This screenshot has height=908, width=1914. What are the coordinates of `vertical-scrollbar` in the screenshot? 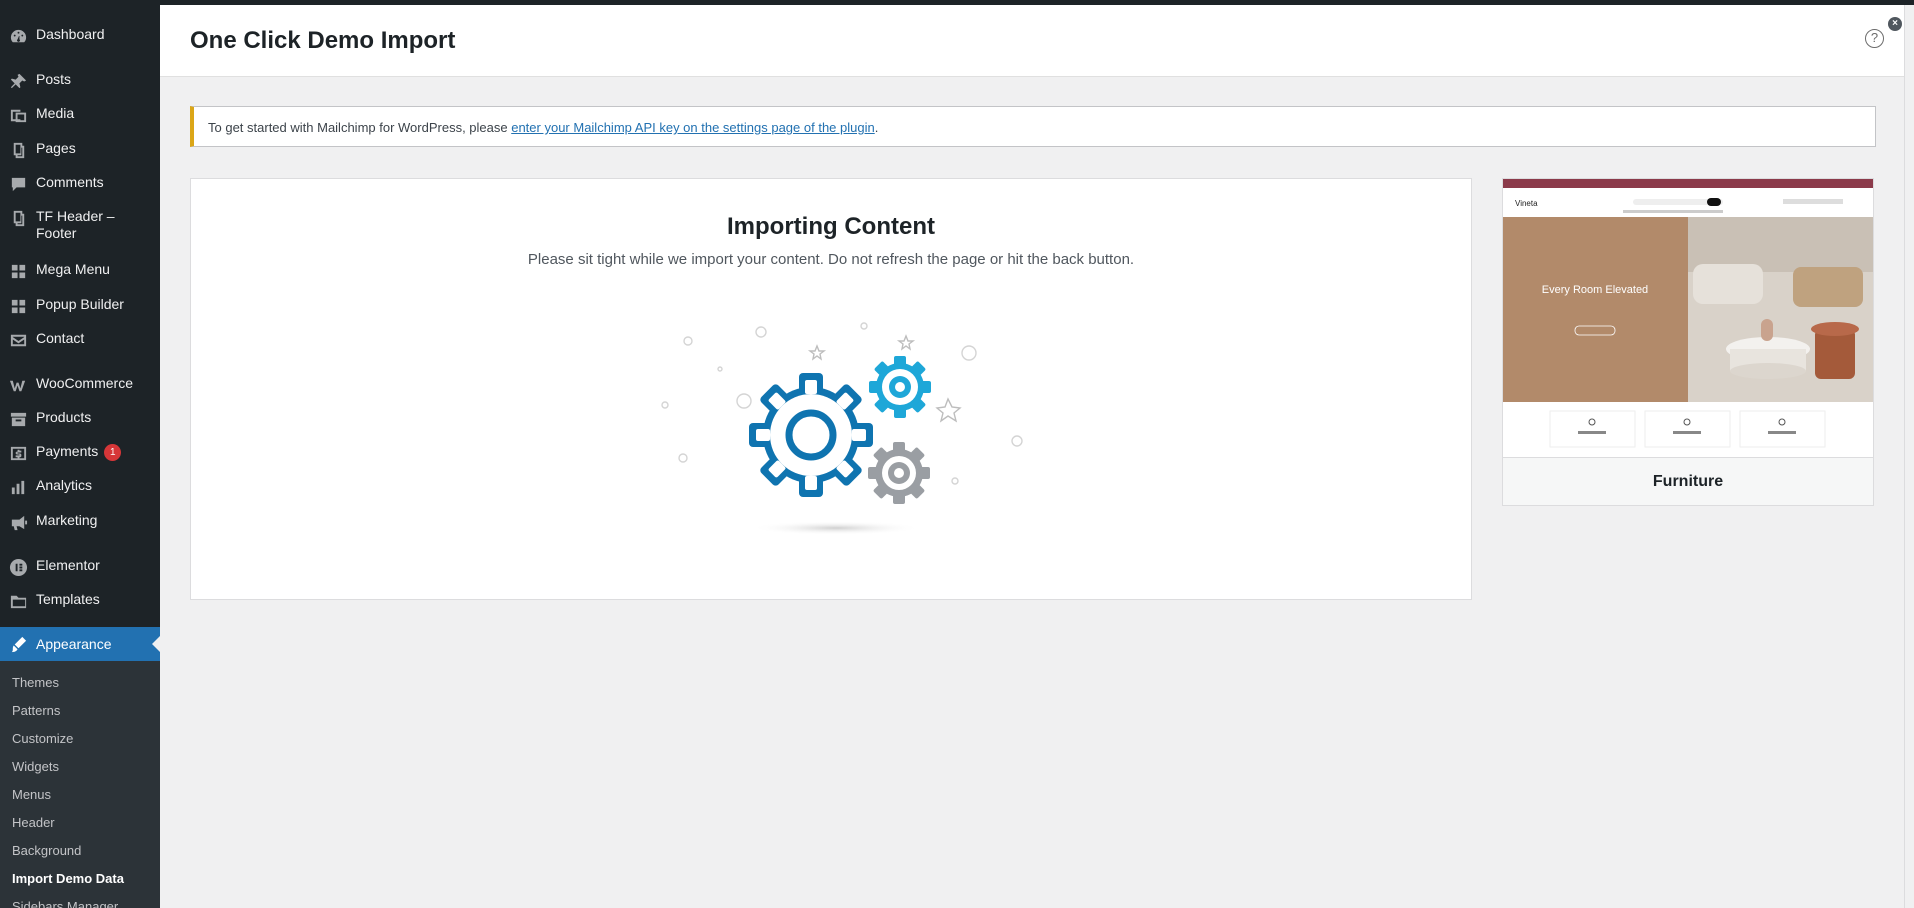 It's located at (1909, 456).